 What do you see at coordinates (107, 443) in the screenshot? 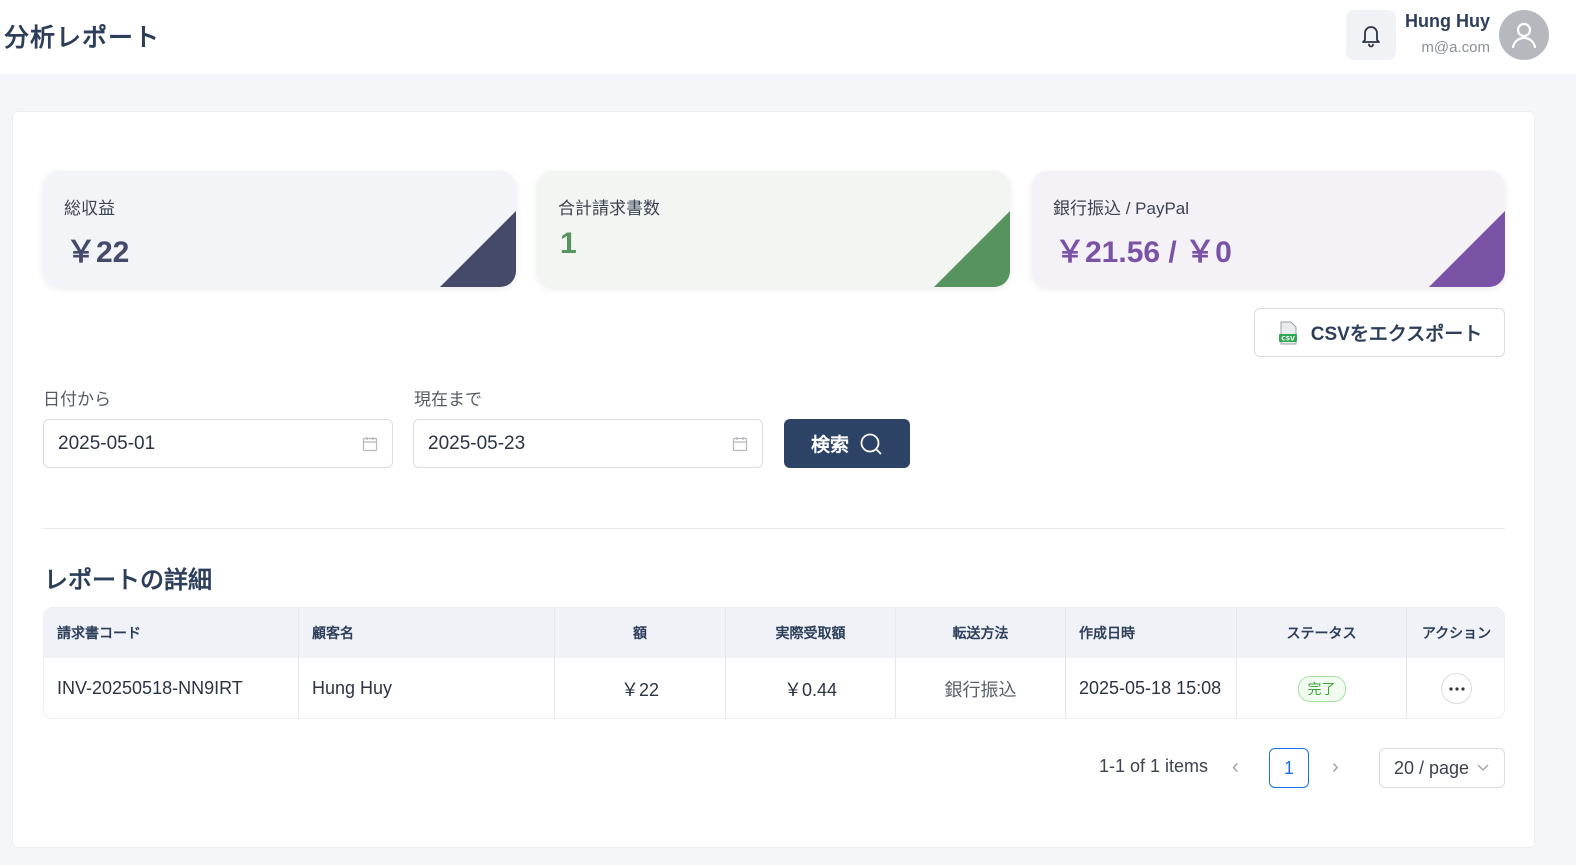
I see `date-from-value: 2025-05-01` at bounding box center [107, 443].